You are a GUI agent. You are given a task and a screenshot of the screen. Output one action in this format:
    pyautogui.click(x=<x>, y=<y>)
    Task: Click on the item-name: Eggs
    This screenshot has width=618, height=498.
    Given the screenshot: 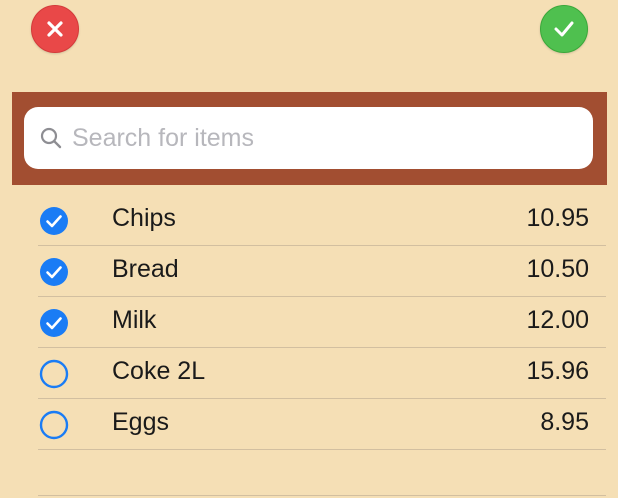 What is the action you would take?
    pyautogui.click(x=140, y=422)
    